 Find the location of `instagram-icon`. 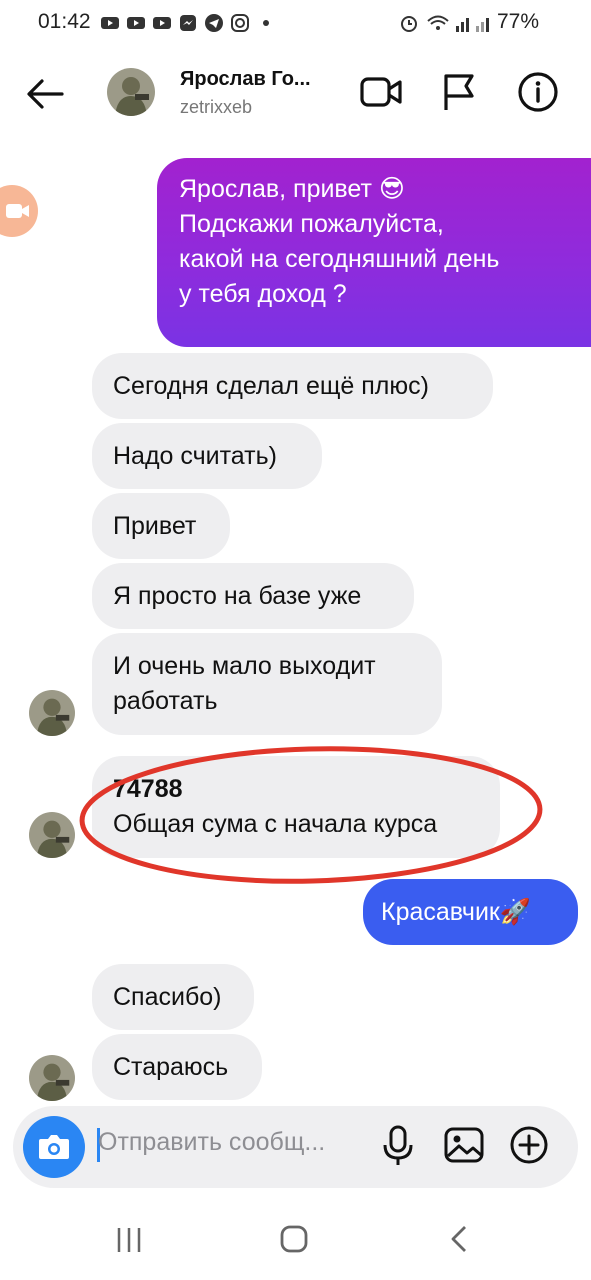

instagram-icon is located at coordinates (240, 23).